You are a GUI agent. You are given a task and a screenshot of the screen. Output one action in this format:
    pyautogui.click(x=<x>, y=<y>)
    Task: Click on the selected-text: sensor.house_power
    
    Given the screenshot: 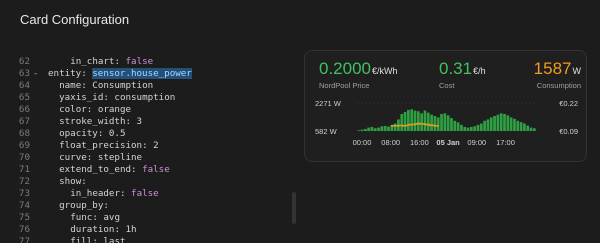 What is the action you would take?
    pyautogui.click(x=142, y=73)
    